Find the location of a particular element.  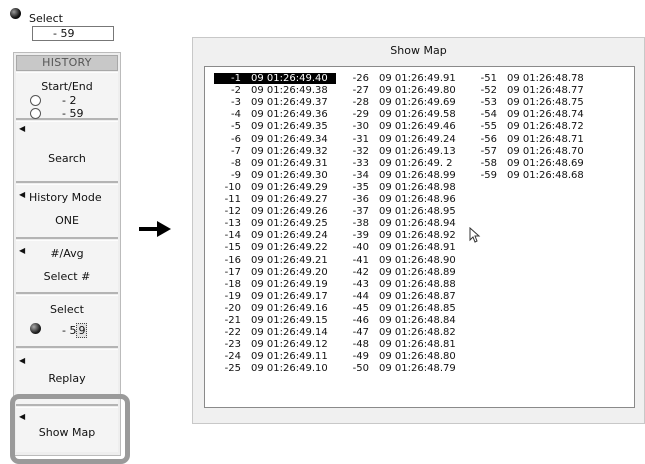

map-entry-index: -48 is located at coordinates (360, 345).